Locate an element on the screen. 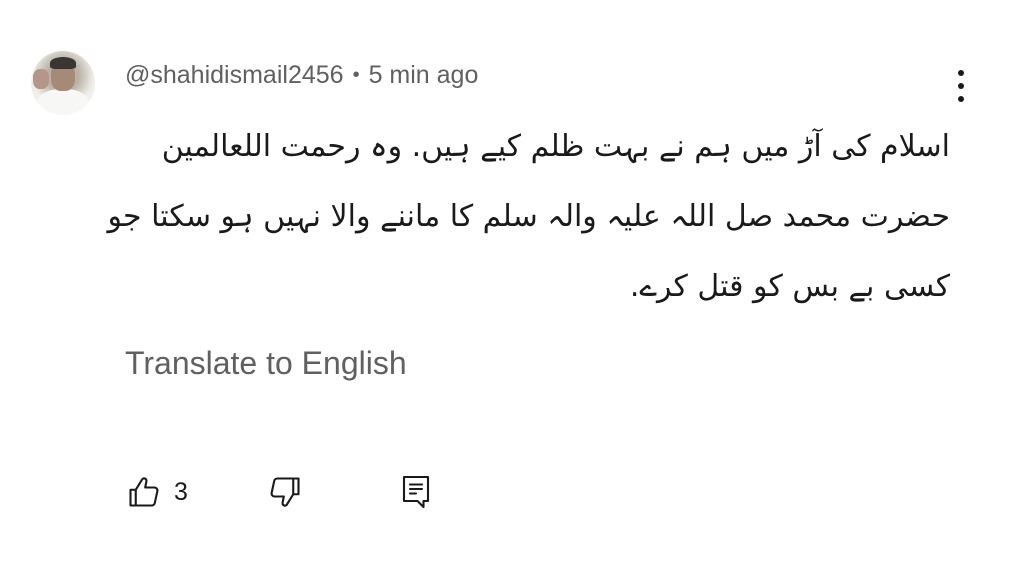  reply-button is located at coordinates (416, 492).